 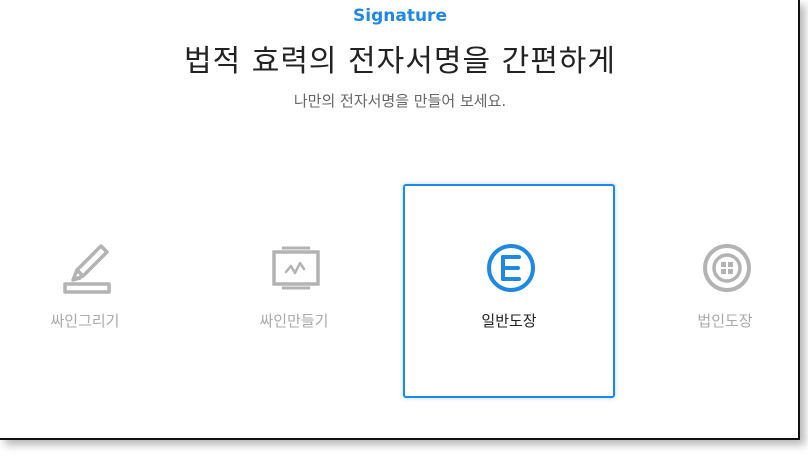 I want to click on option-label: 싸인그리기, so click(x=85, y=321).